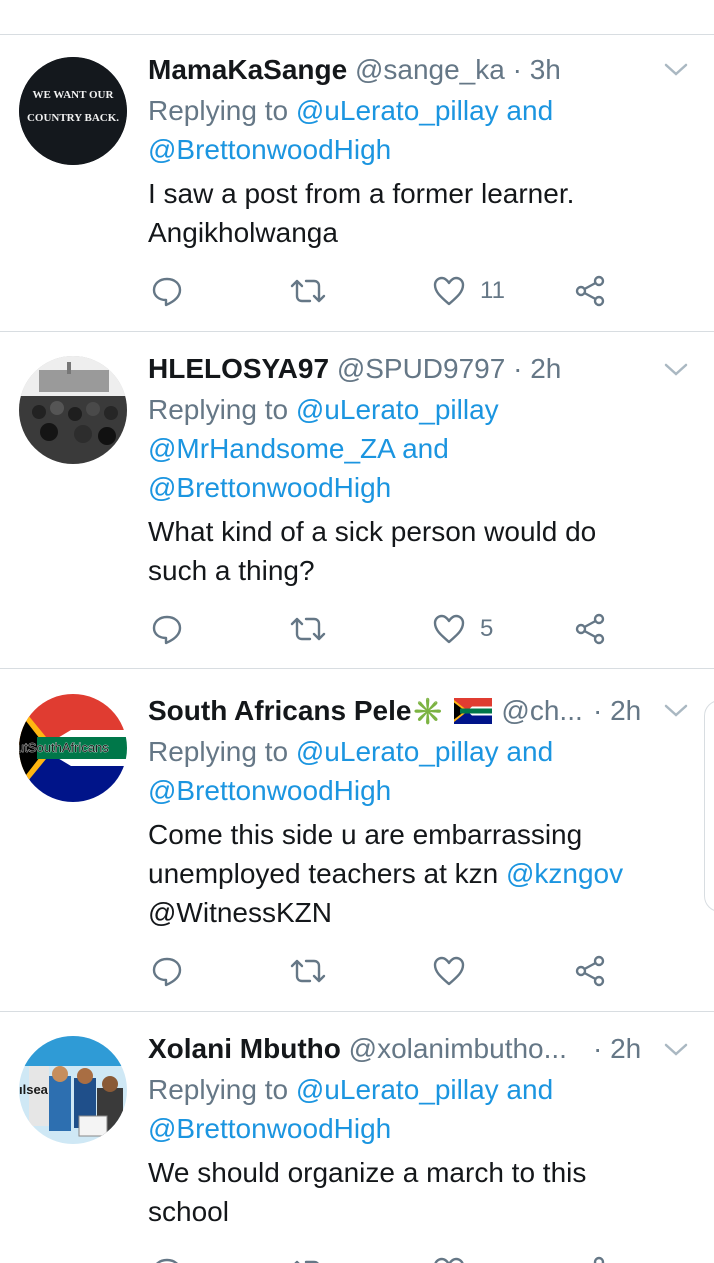  What do you see at coordinates (64, 747) in the screenshot?
I see `avatar-text: utSouthAfricans` at bounding box center [64, 747].